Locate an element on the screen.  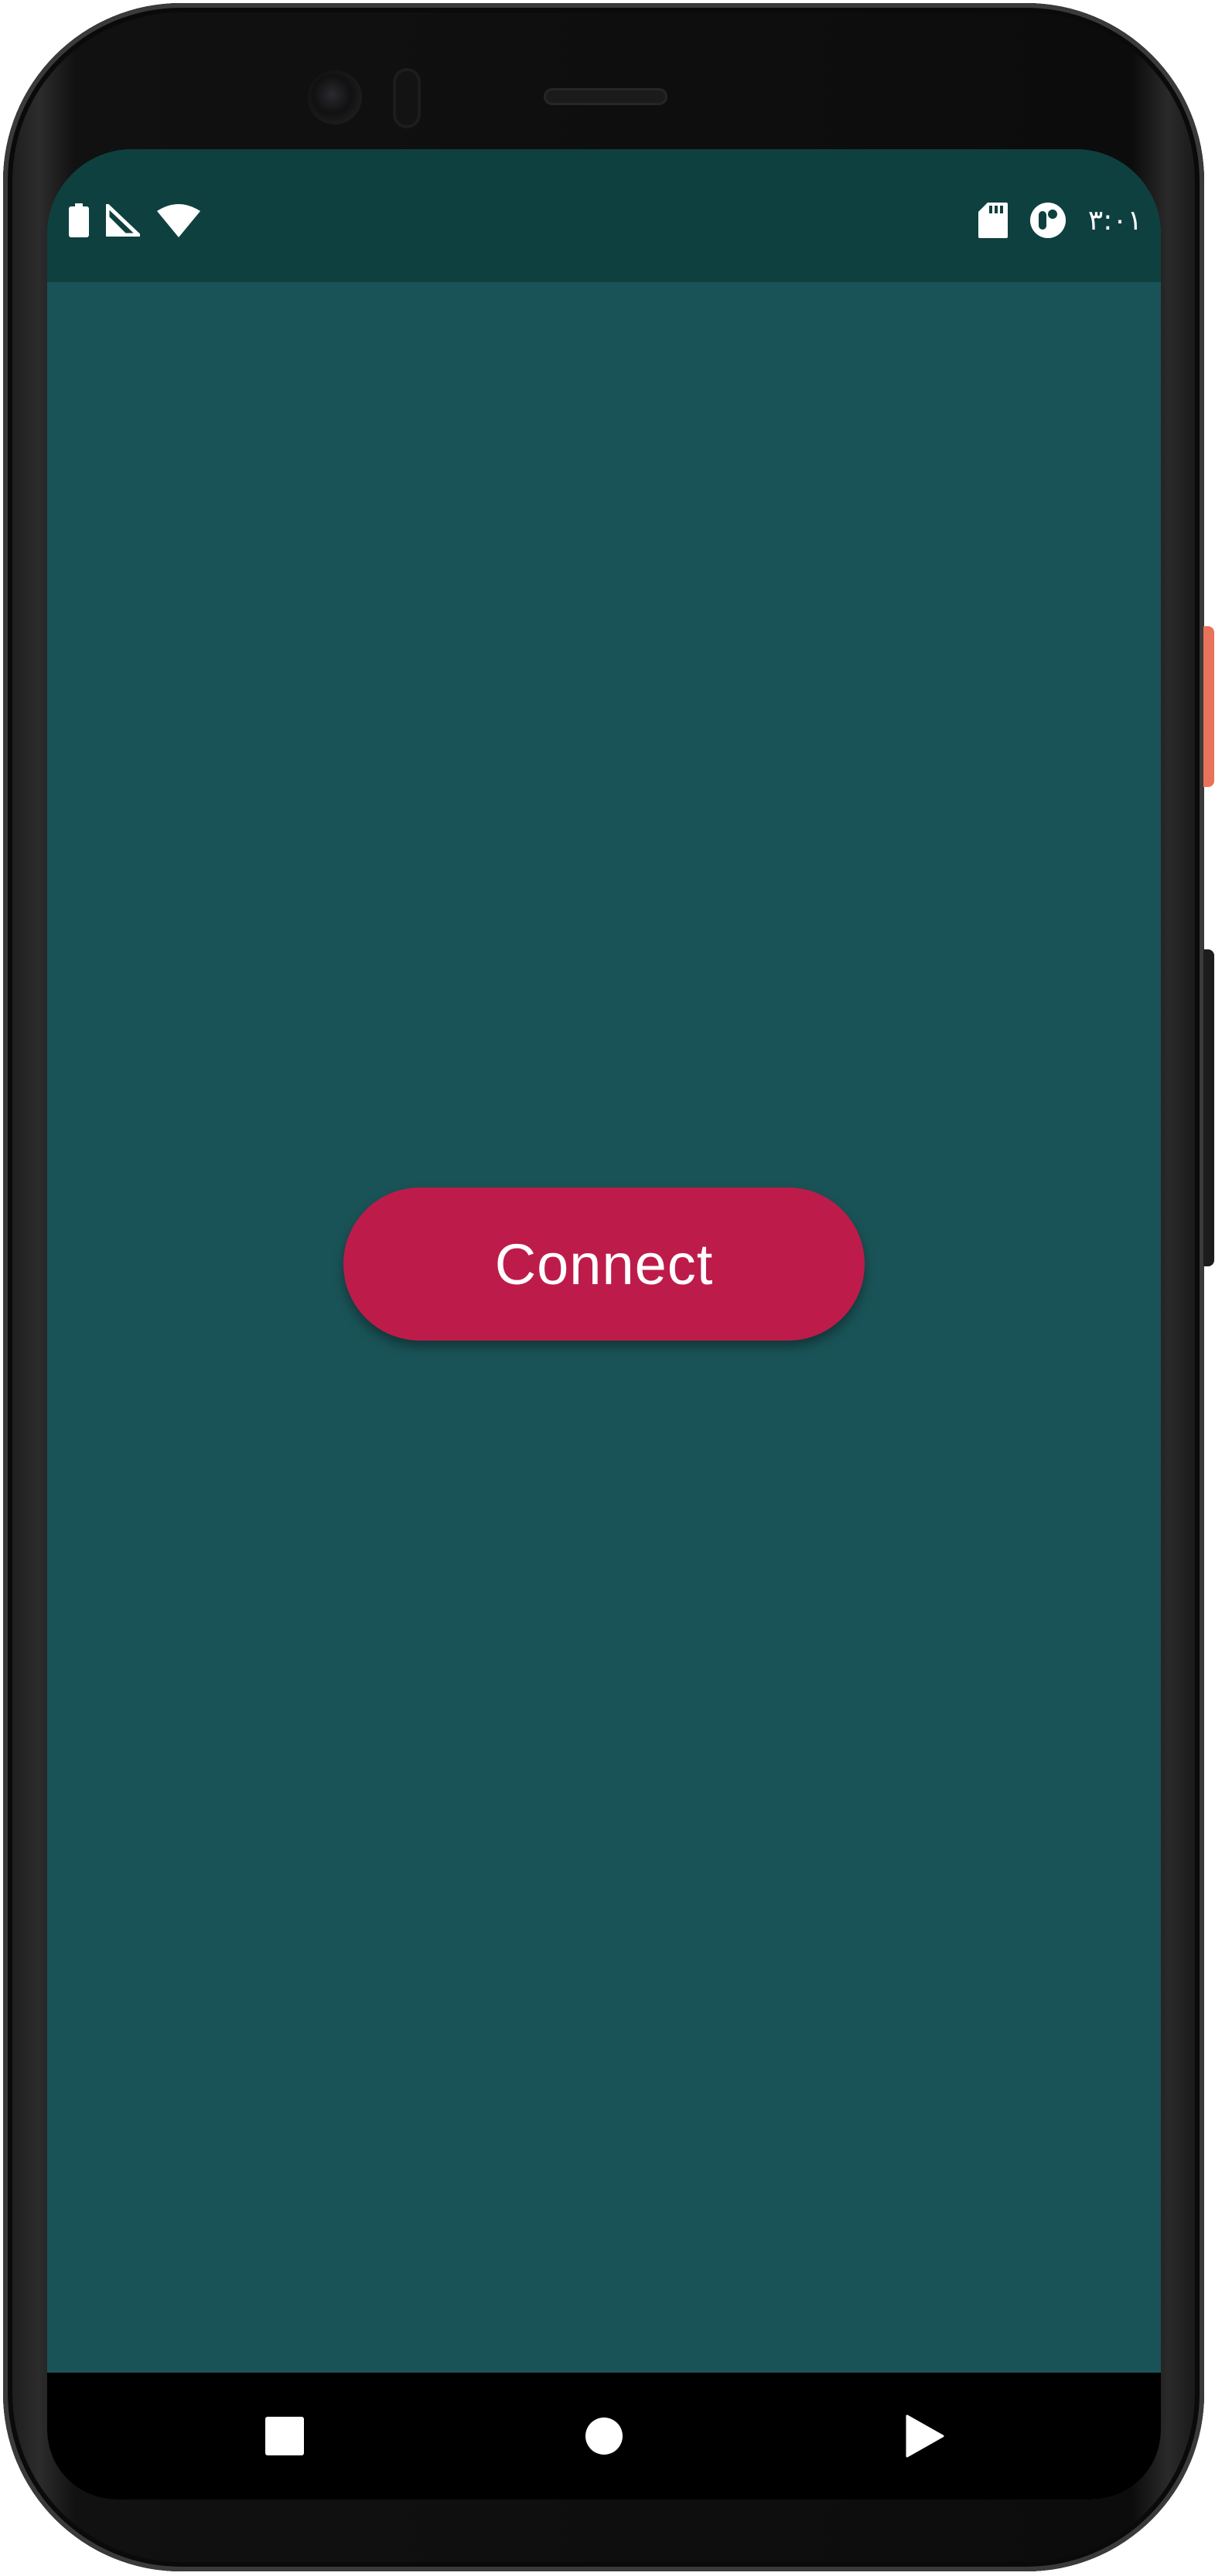
battery-icon is located at coordinates (79, 220).